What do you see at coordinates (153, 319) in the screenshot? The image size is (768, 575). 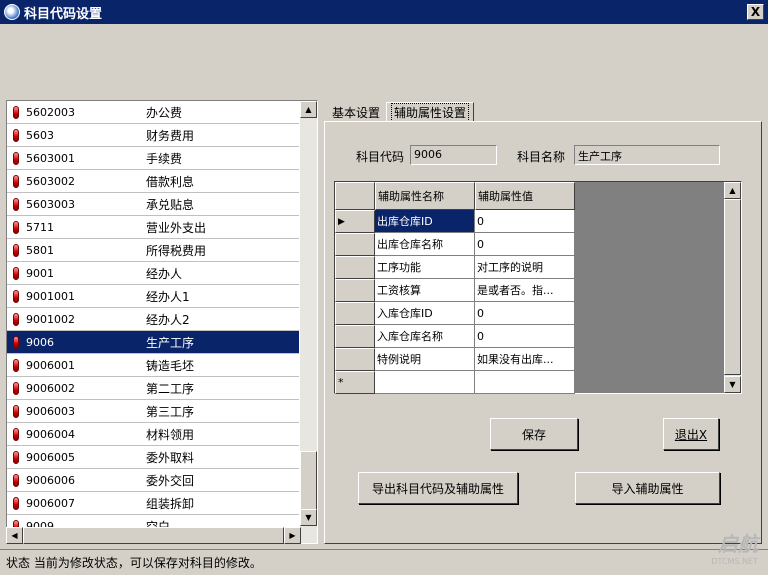 I see `list-item: 9001002 经办人2` at bounding box center [153, 319].